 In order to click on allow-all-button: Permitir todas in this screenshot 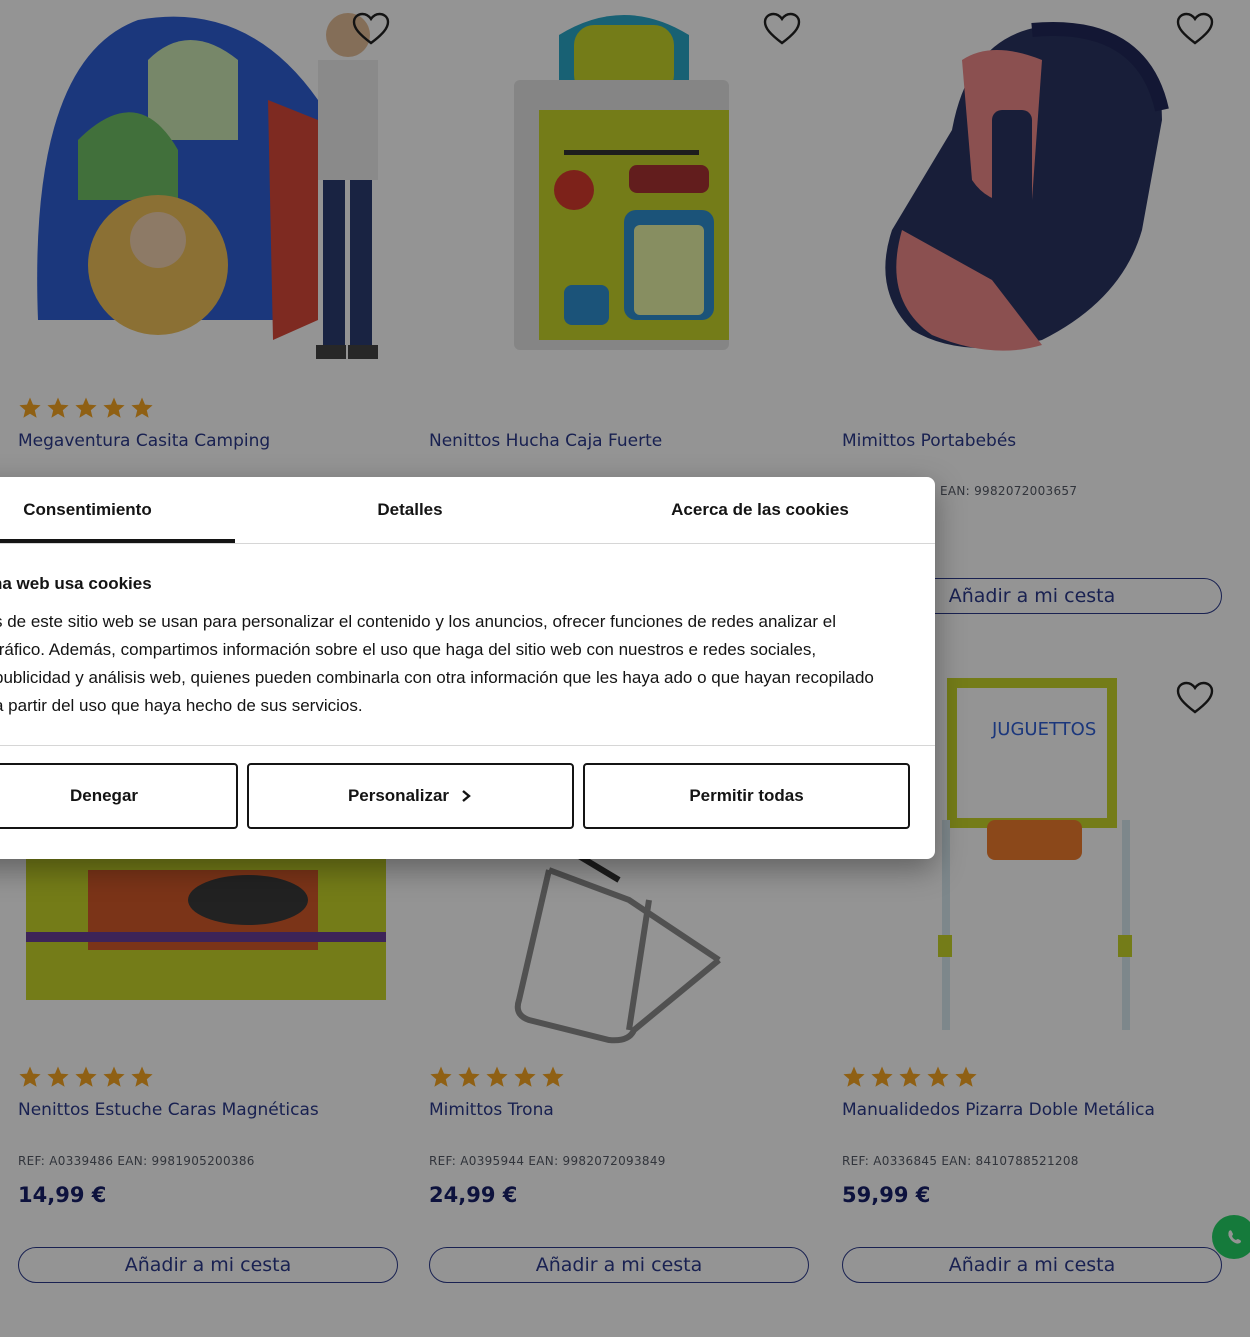, I will do `click(746, 796)`.